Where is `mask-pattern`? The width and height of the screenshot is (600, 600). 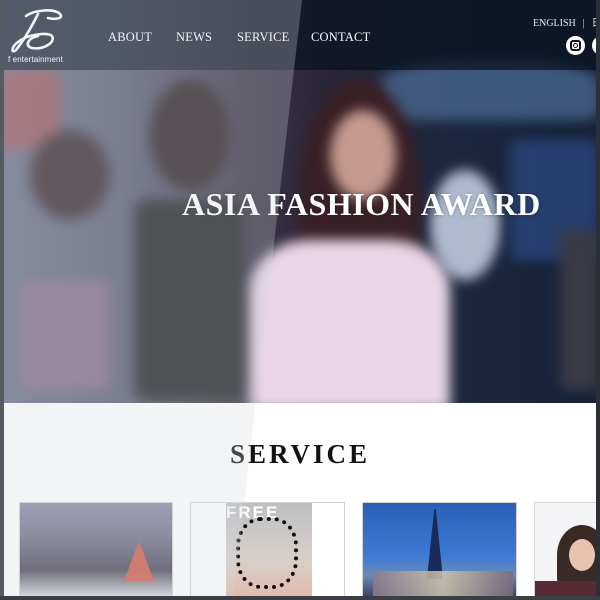 mask-pattern is located at coordinates (267, 553).